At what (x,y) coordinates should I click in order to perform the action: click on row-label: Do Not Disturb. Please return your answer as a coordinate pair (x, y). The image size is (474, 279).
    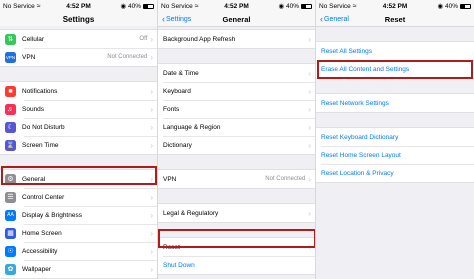
    Looking at the image, I should click on (43, 127).